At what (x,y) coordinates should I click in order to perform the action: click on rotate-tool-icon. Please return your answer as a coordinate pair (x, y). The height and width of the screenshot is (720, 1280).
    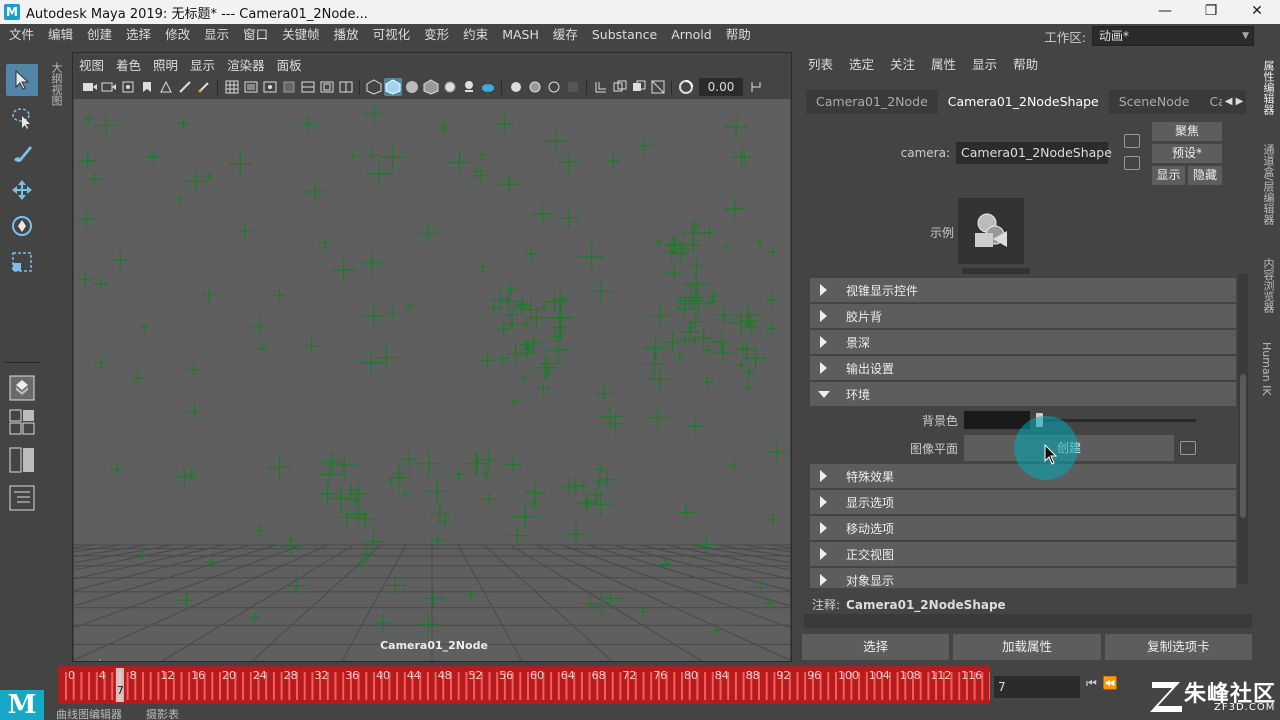
    Looking at the image, I should click on (22, 226).